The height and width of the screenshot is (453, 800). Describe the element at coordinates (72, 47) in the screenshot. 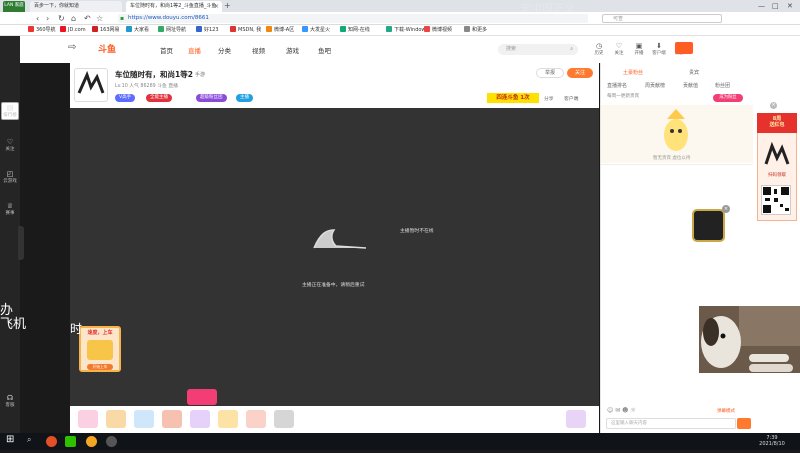

I see `expand-arrow-icon: ⇨` at that location.